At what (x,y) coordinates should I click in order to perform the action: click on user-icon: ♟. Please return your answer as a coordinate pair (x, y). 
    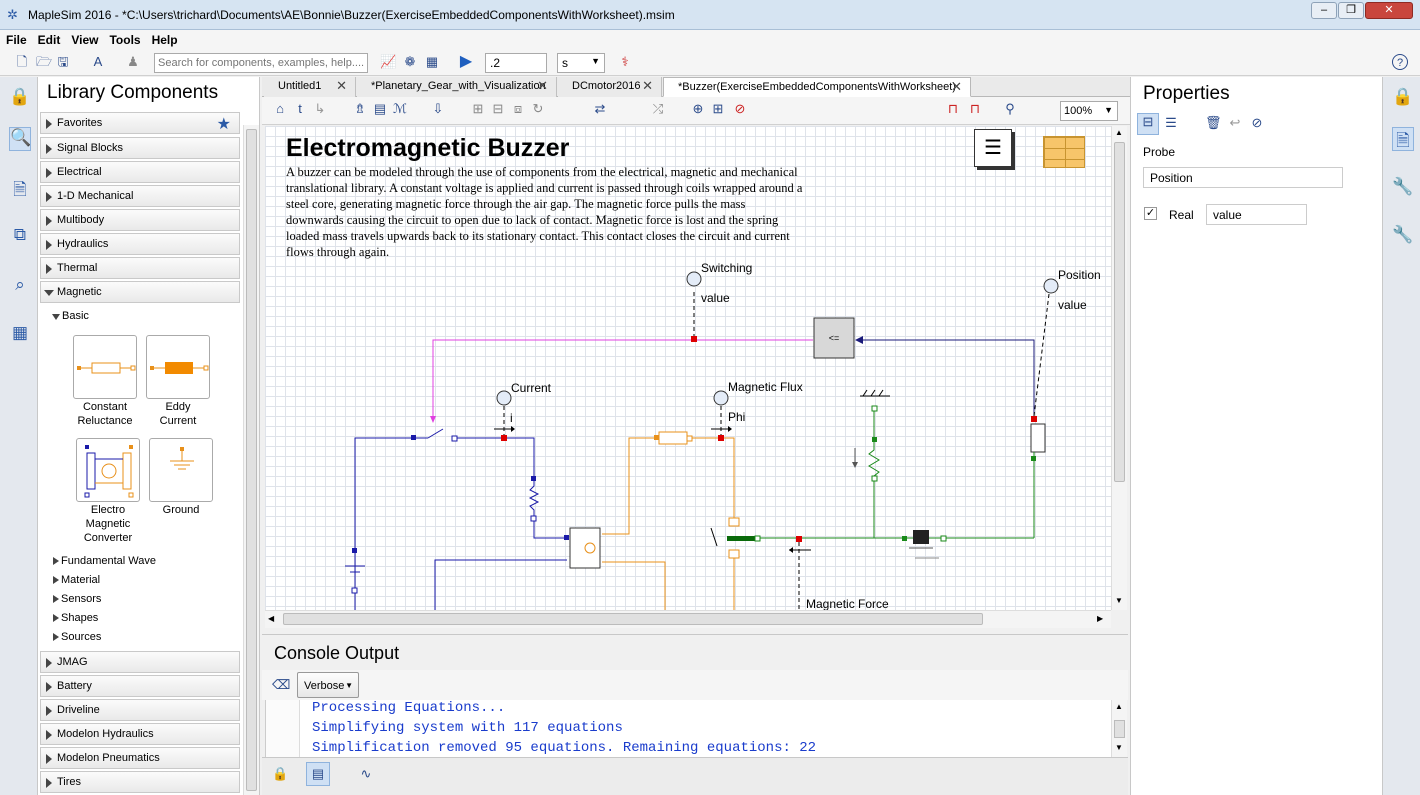
    Looking at the image, I should click on (133, 62).